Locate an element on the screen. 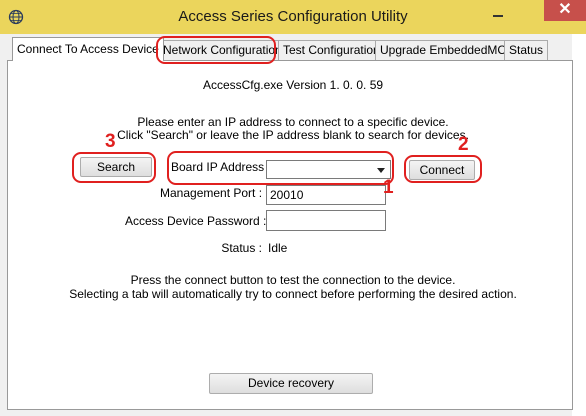 This screenshot has height=416, width=586. password-label: Access Device Password : is located at coordinates (196, 221).